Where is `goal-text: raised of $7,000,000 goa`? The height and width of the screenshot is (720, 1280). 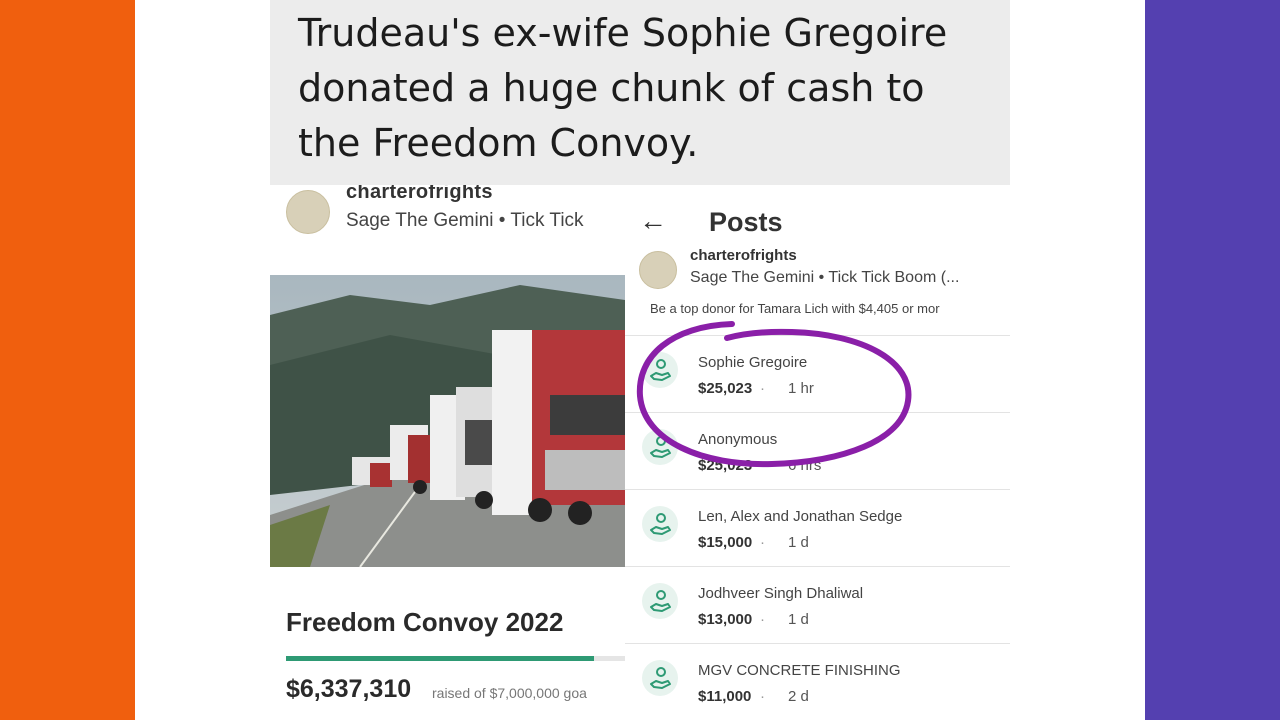 goal-text: raised of $7,000,000 goa is located at coordinates (509, 693).